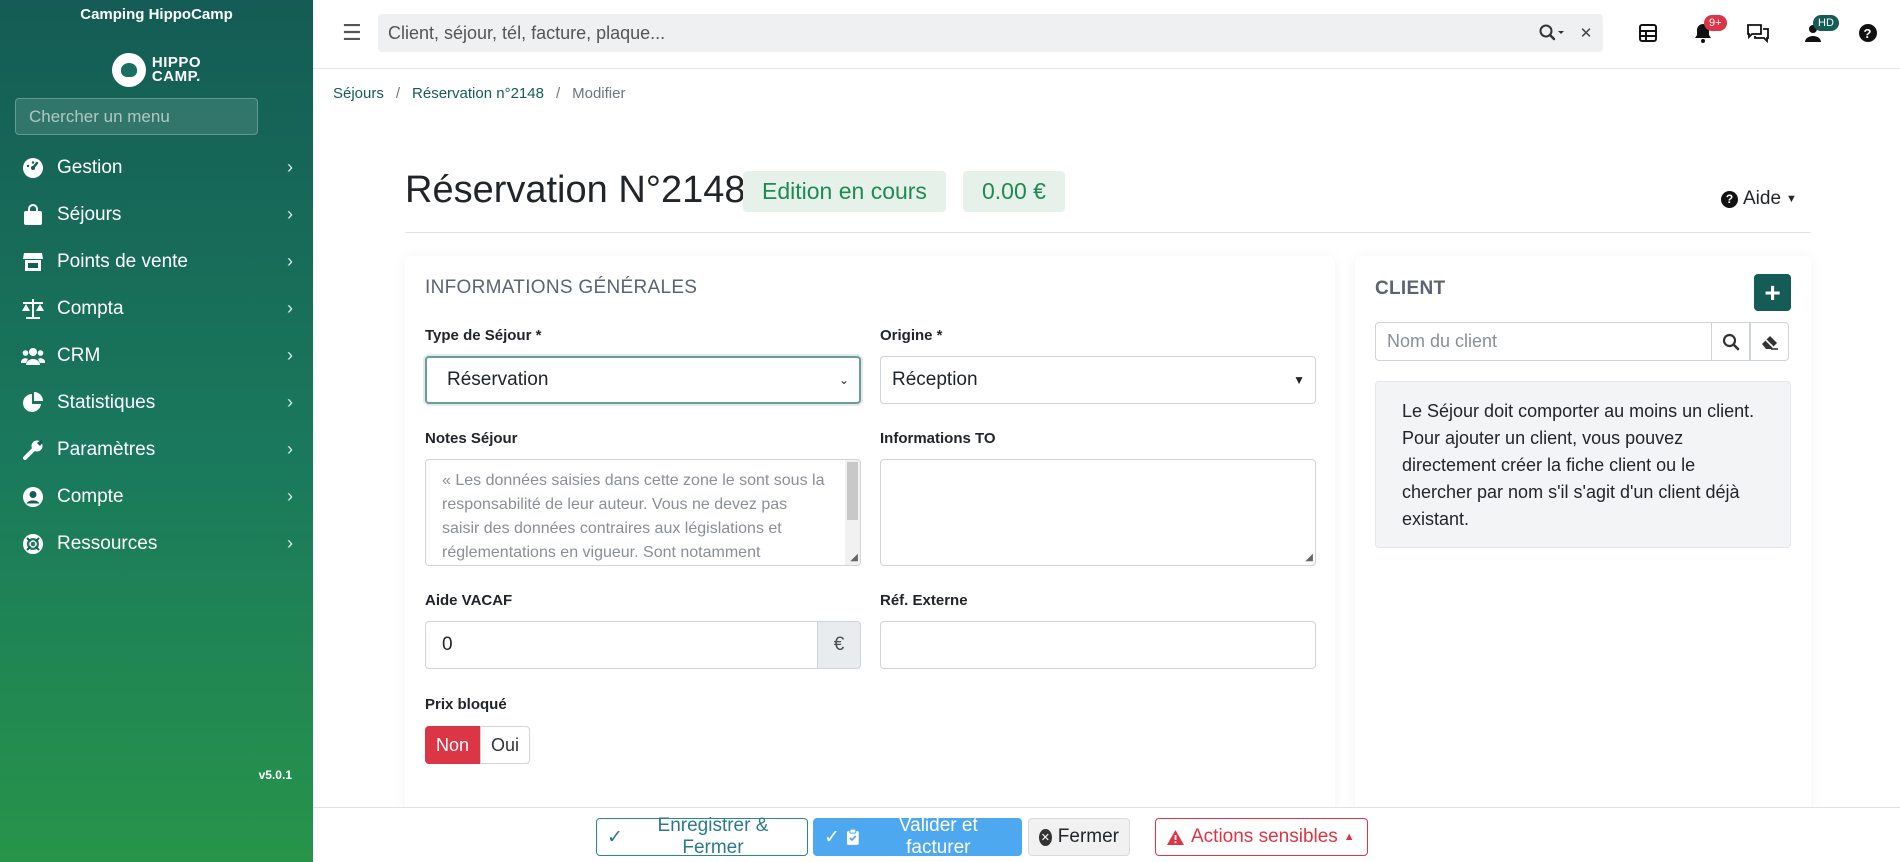  Describe the element at coordinates (156, 355) in the screenshot. I see `sidebar-item-crm: CRM ›` at that location.